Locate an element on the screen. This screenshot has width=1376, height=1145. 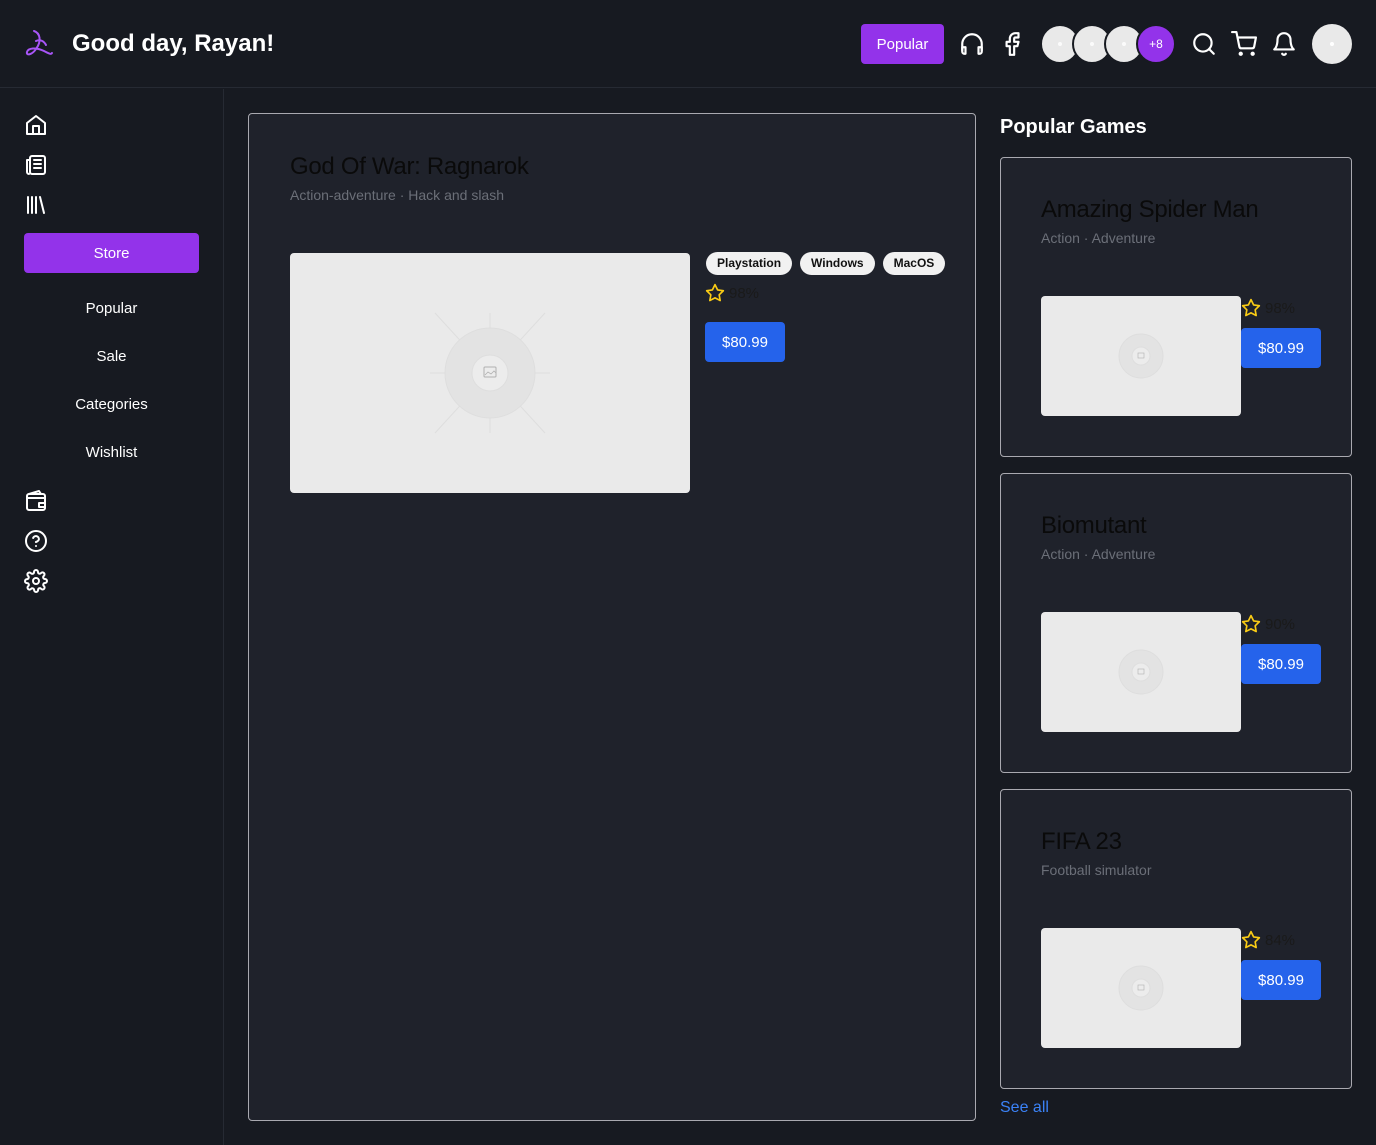
featured-game-title: God Of War: Ragnarok is located at coordinates (409, 166).